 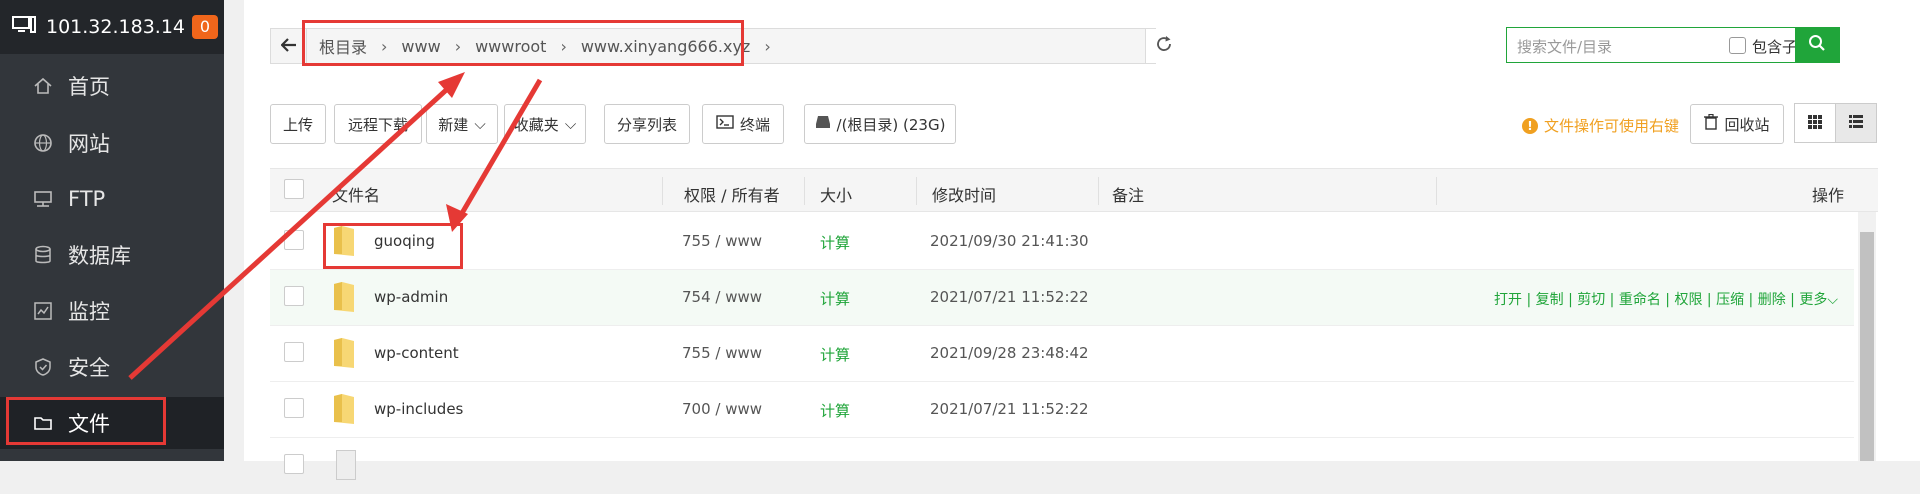 I want to click on list-view-button, so click(x=1856, y=123).